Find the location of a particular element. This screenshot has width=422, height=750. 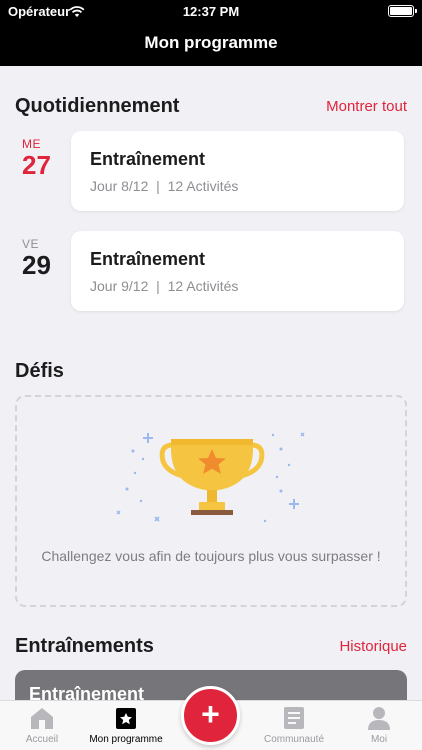

day-of-week: ME is located at coordinates (31, 144).